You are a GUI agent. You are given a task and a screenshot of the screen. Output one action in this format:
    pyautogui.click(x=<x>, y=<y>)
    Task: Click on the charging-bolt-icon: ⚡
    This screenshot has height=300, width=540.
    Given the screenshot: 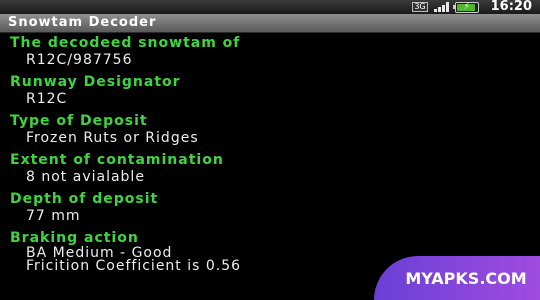 What is the action you would take?
    pyautogui.click(x=466, y=6)
    